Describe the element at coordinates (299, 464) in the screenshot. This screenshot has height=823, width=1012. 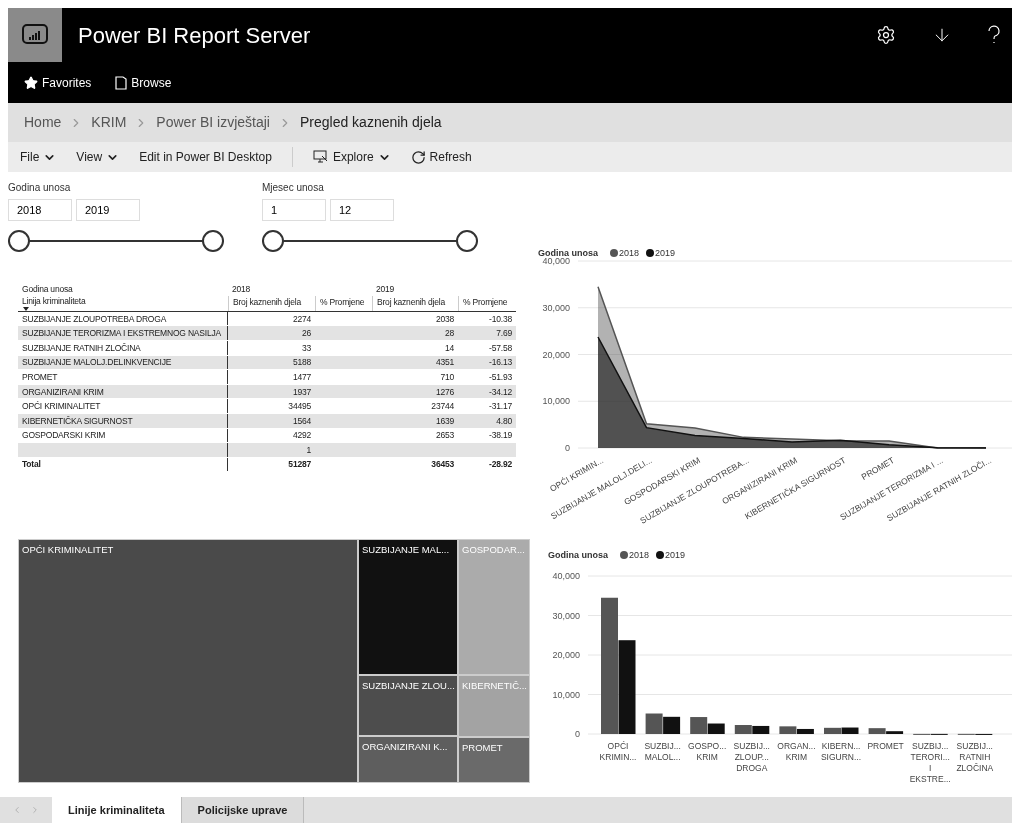
I see `table-cell: 51287` at that location.